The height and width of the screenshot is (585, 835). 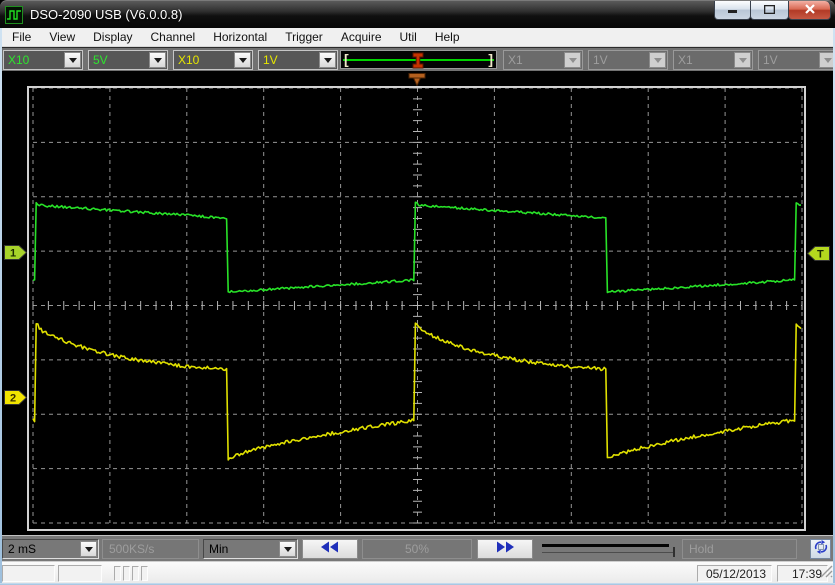 What do you see at coordinates (62, 37) in the screenshot?
I see `menu-view: View` at bounding box center [62, 37].